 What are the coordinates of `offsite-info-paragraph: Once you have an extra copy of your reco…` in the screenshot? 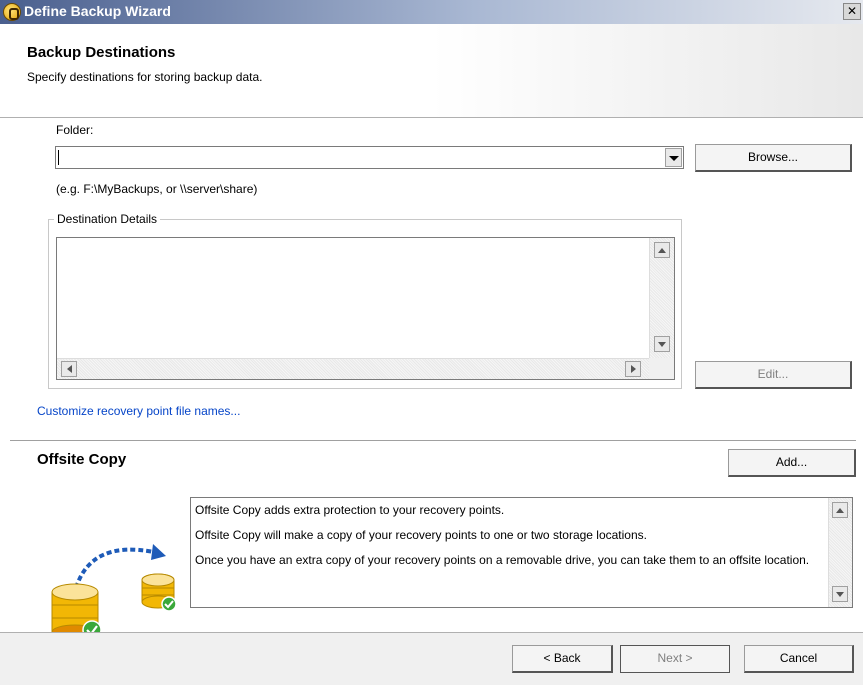 It's located at (502, 560).